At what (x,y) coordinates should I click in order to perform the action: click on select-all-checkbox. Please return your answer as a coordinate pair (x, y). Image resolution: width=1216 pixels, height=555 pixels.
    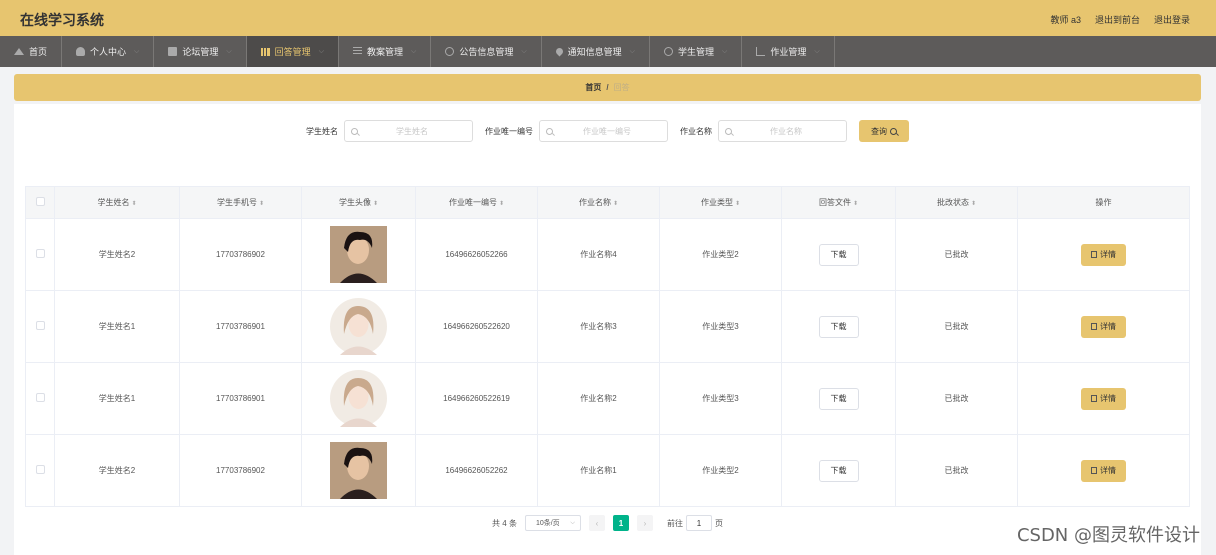
    Looking at the image, I should click on (40, 201).